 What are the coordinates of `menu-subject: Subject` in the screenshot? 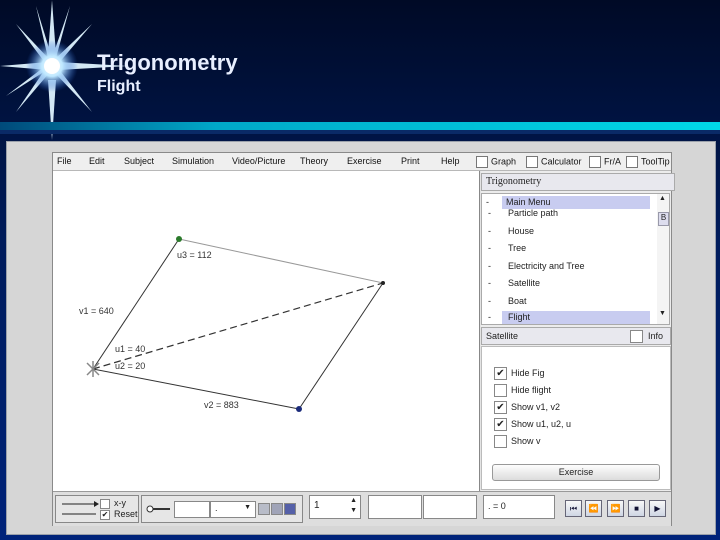 It's located at (139, 161).